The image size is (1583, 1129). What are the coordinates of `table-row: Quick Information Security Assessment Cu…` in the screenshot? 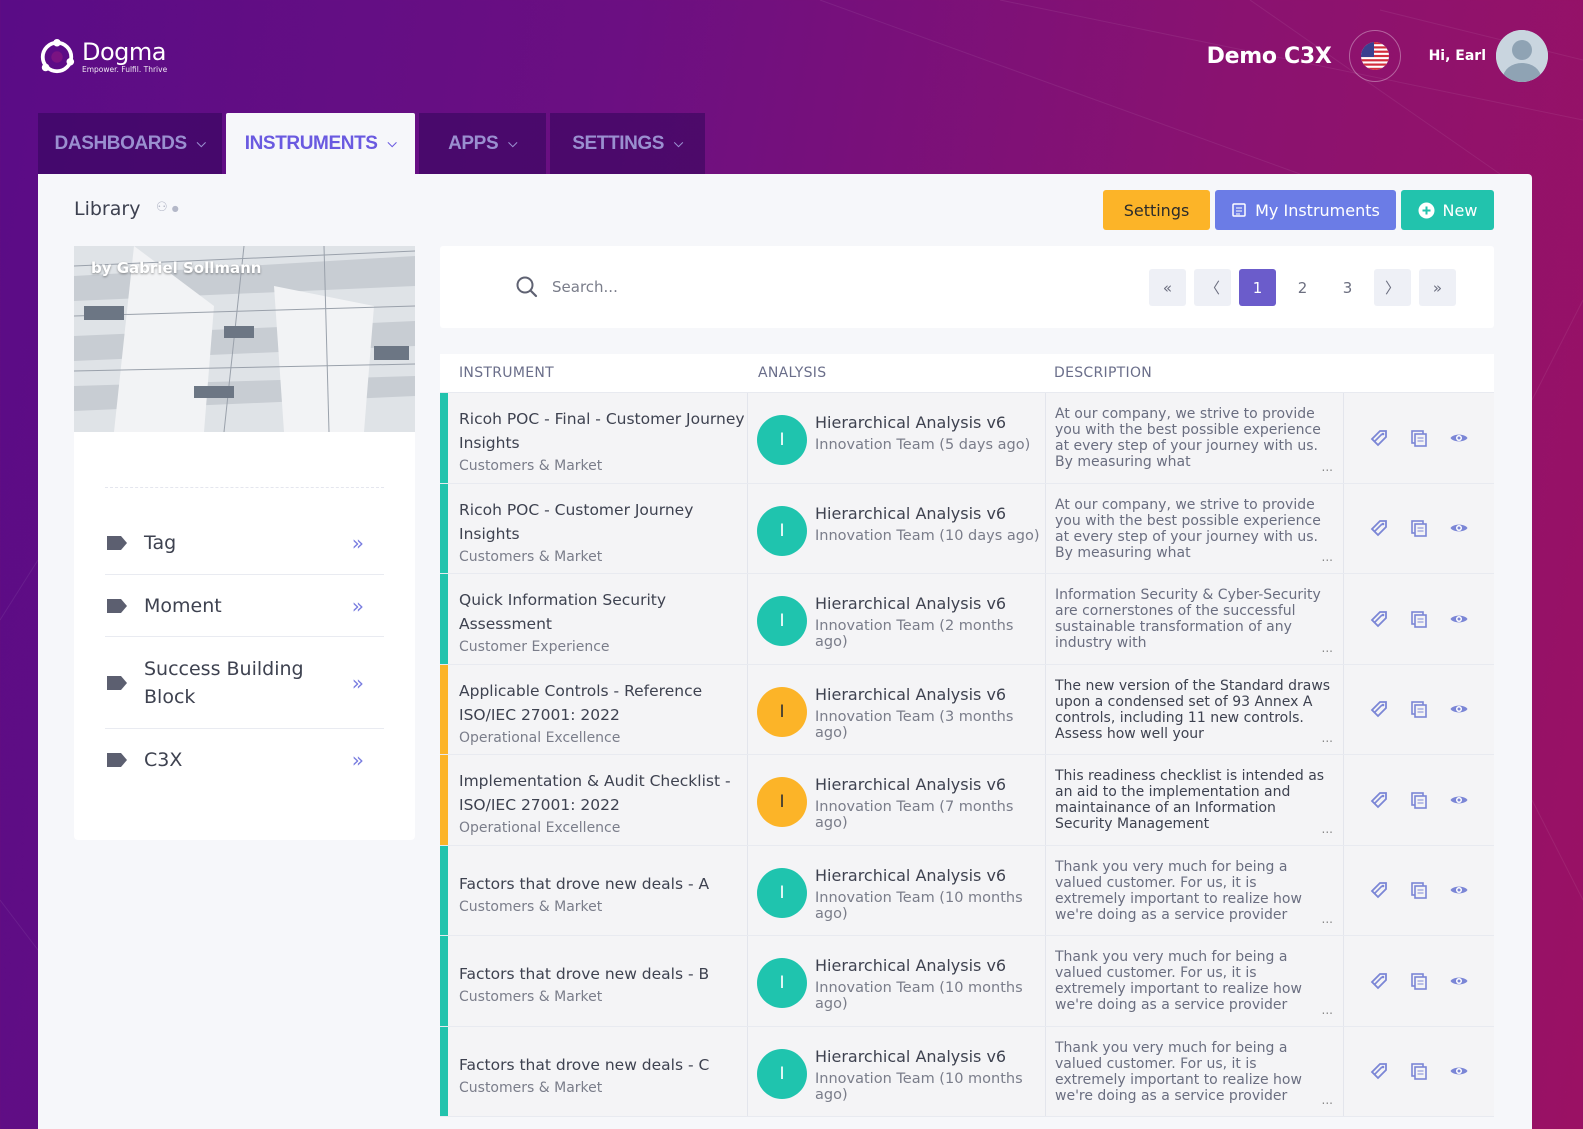 It's located at (967, 619).